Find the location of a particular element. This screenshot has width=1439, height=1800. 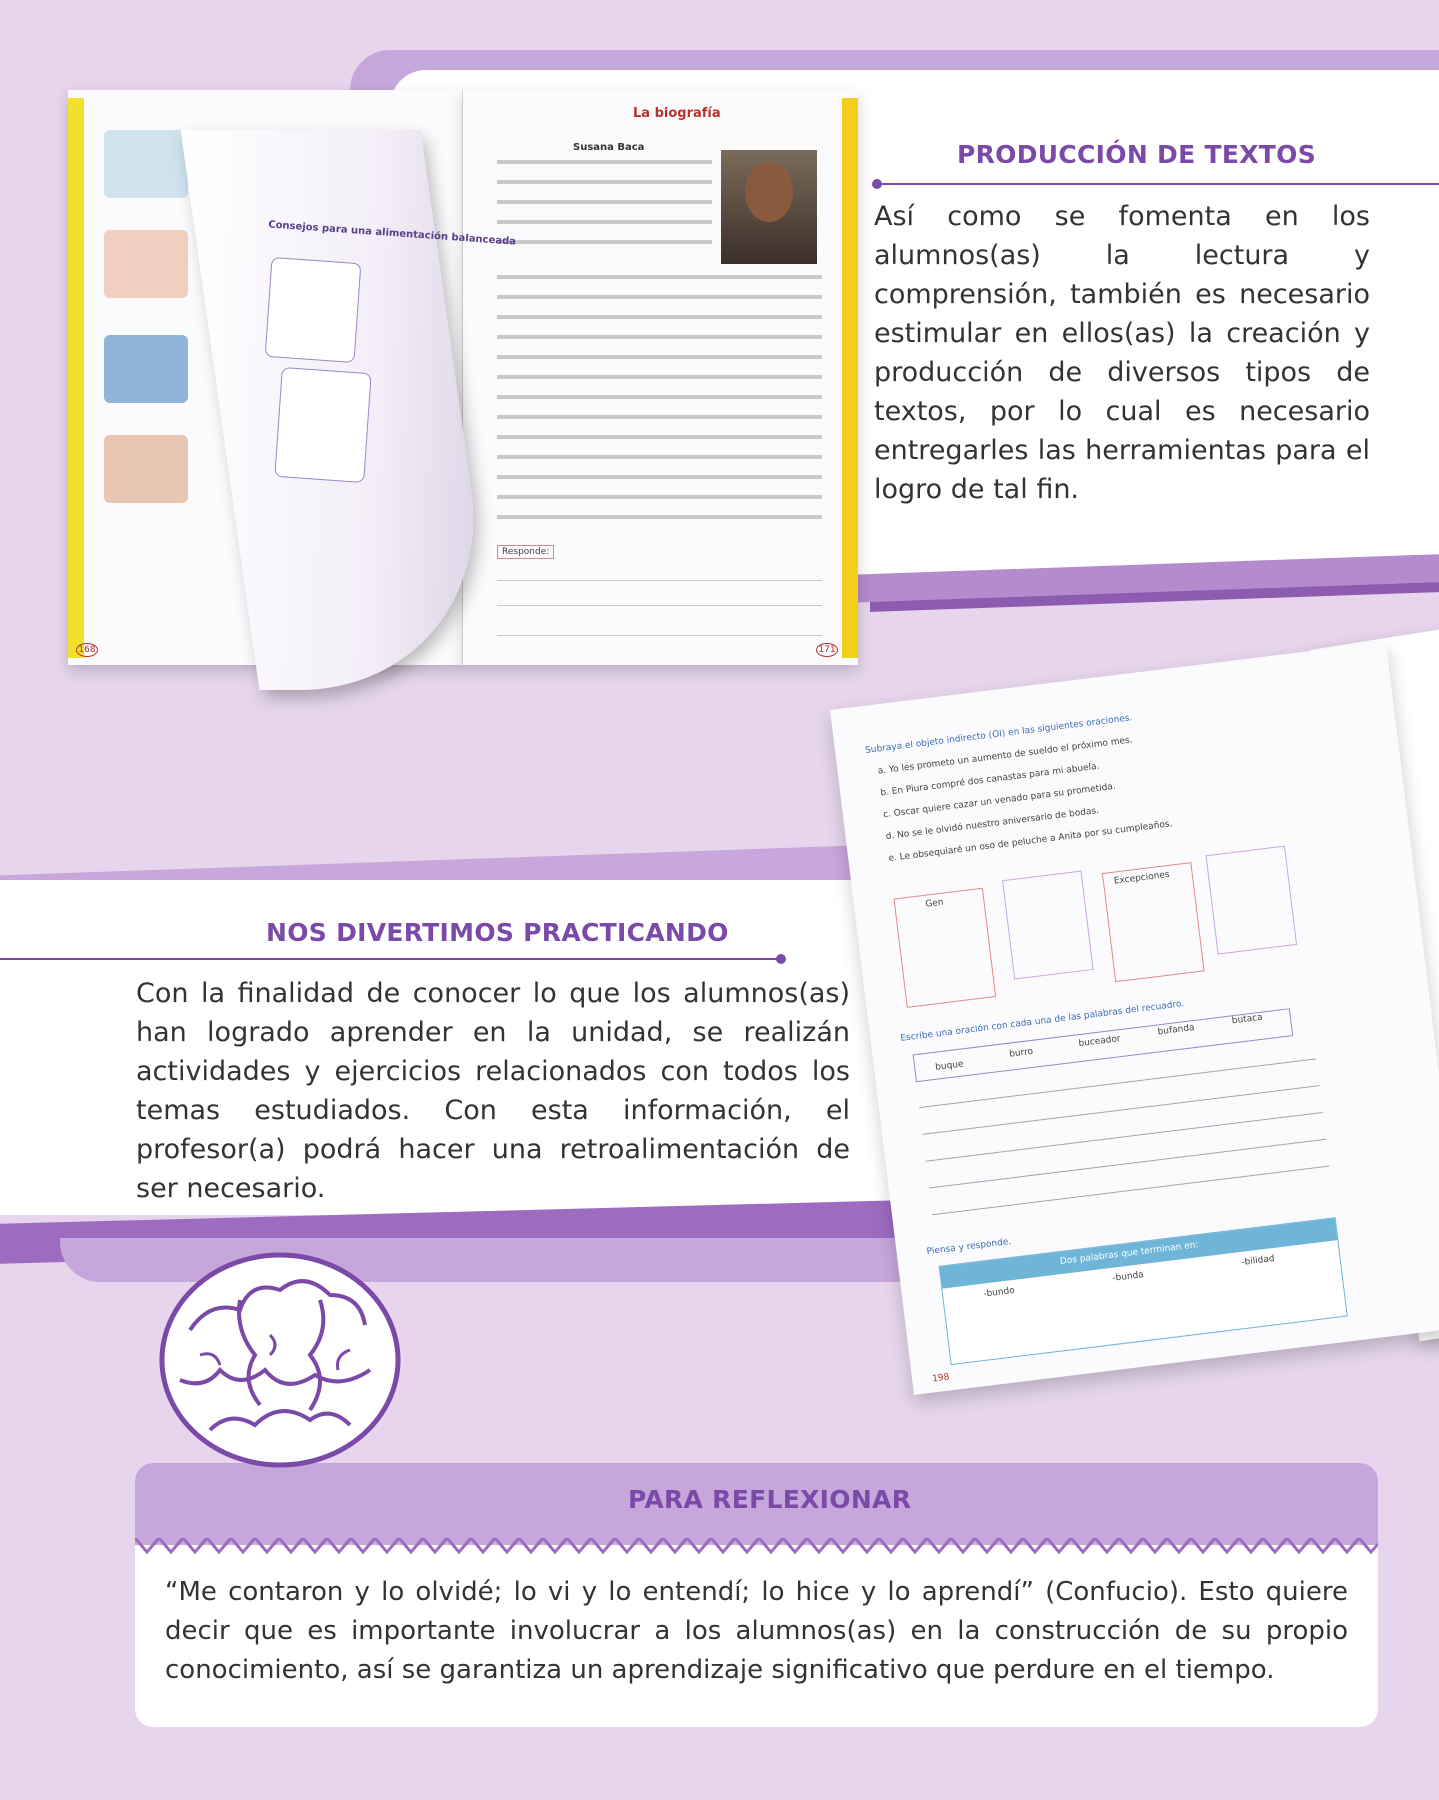

book-page-title: La biografía is located at coordinates (677, 113).